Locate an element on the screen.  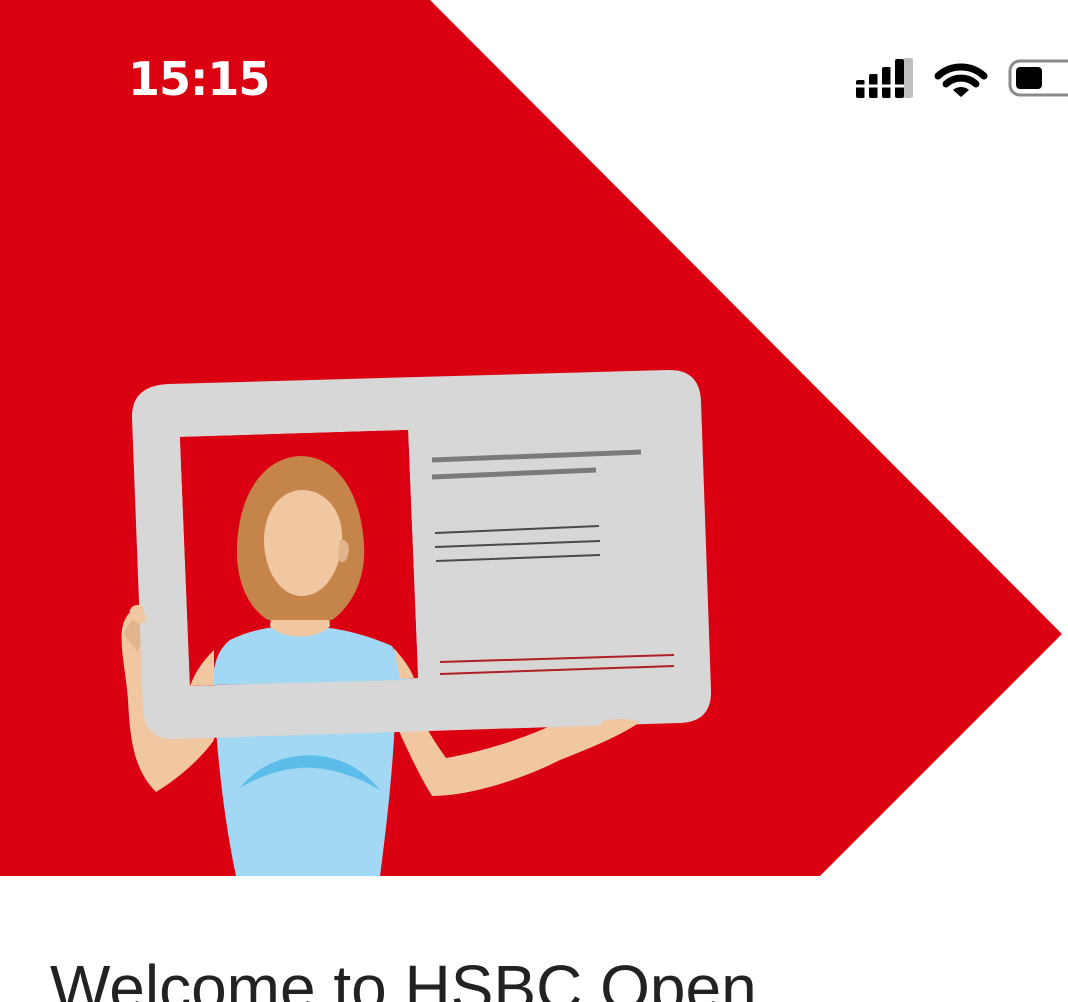
battery-icon is located at coordinates (1038, 78).